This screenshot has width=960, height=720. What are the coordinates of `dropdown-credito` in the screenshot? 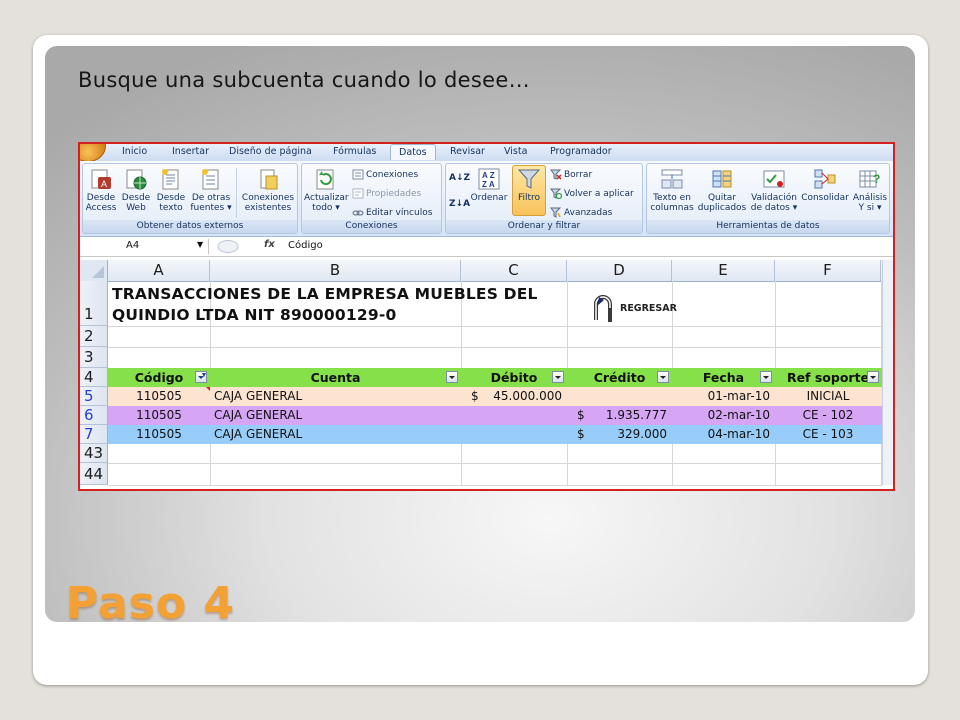 It's located at (663, 377).